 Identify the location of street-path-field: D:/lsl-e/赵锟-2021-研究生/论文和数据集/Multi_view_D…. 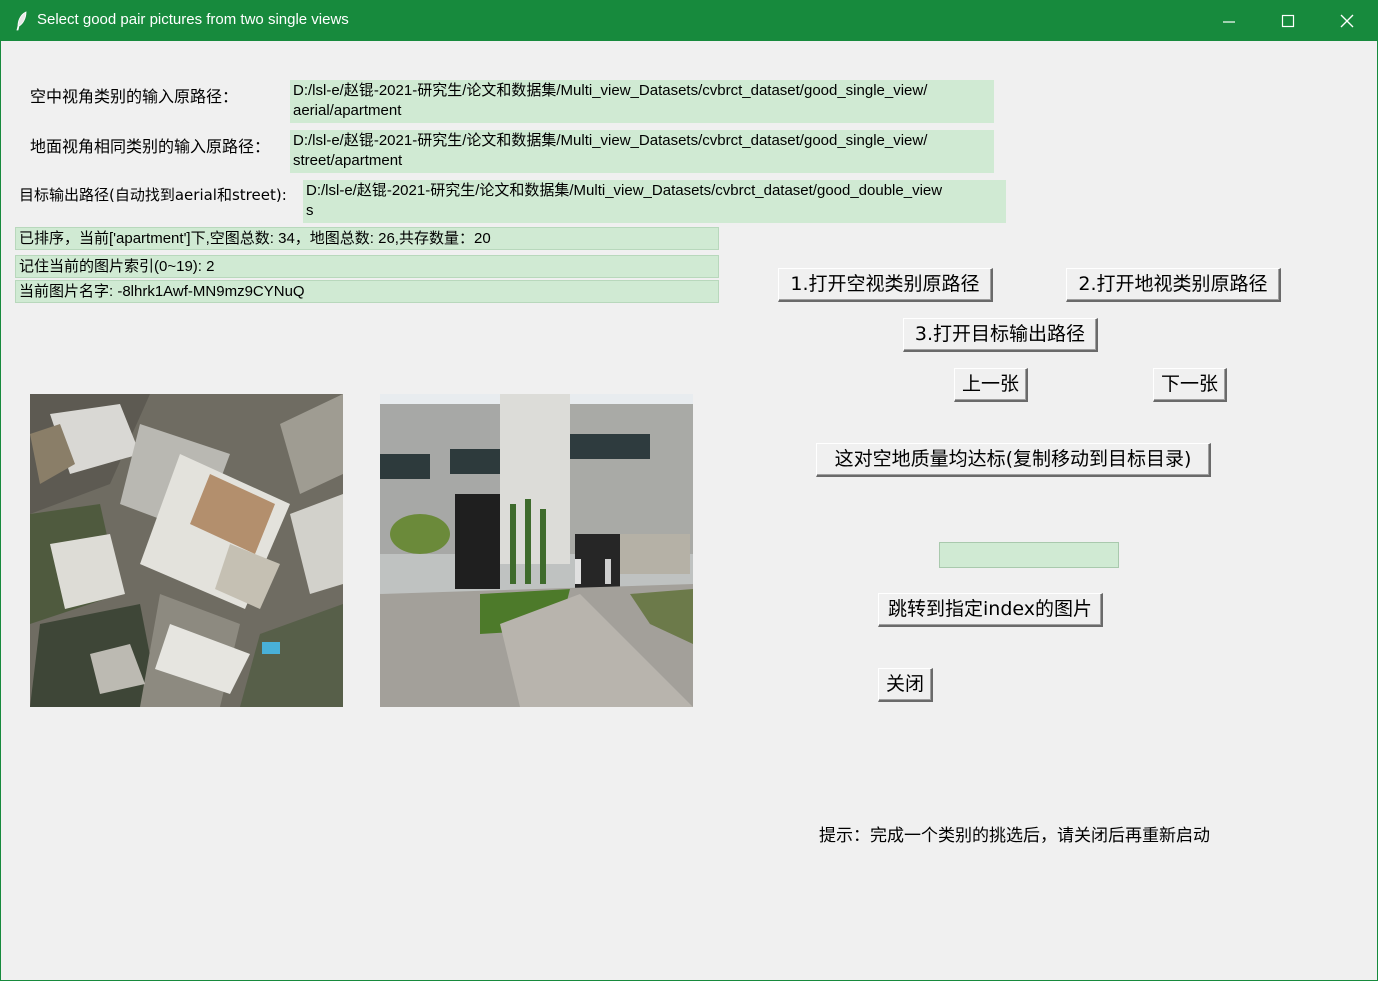
(642, 151).